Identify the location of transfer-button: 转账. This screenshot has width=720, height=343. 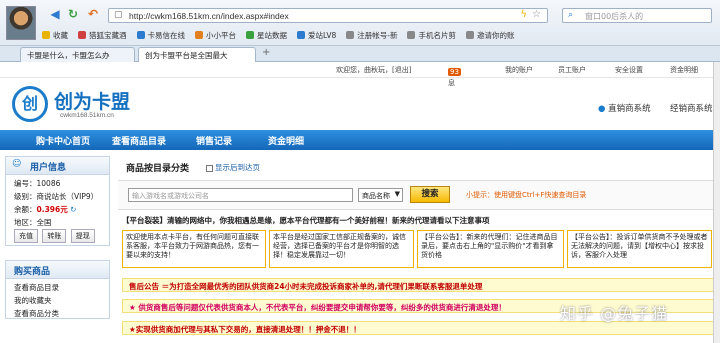
(54, 236).